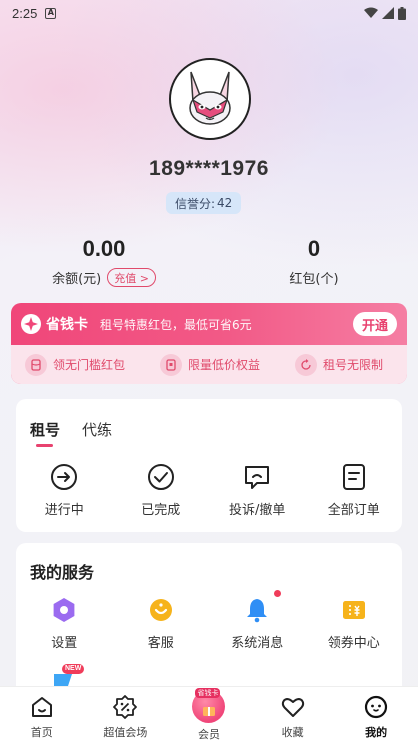 The image size is (418, 743). I want to click on fox-mascot-icon, so click(210, 98).